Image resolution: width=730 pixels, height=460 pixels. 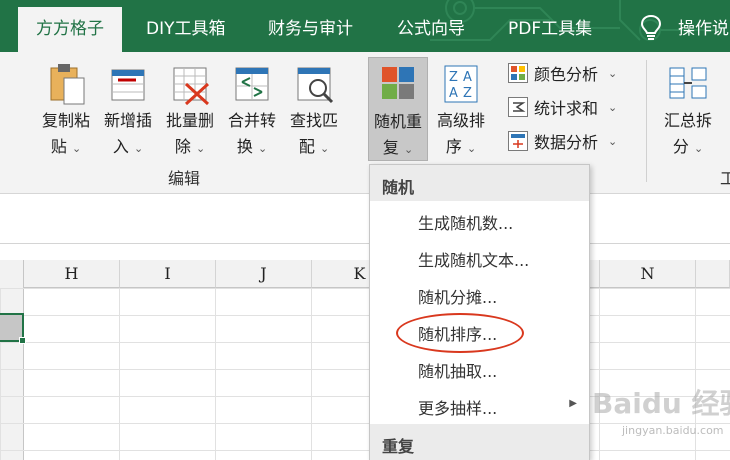 What do you see at coordinates (314, 111) in the screenshot?
I see `find-match-button: 查找匹 配 ⌄` at bounding box center [314, 111].